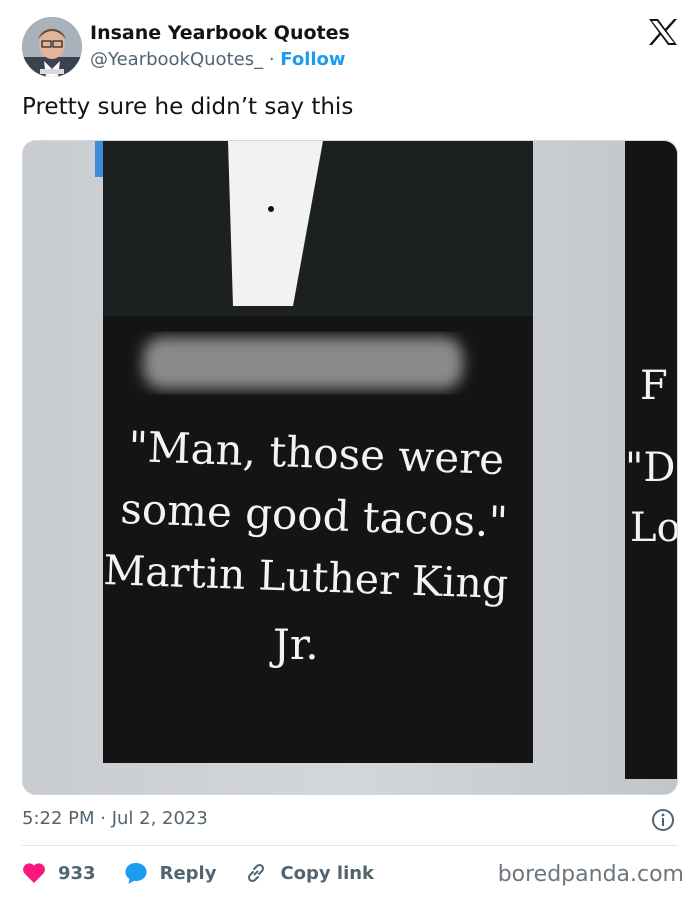  Describe the element at coordinates (77, 873) in the screenshot. I see `like-count: 933` at that location.